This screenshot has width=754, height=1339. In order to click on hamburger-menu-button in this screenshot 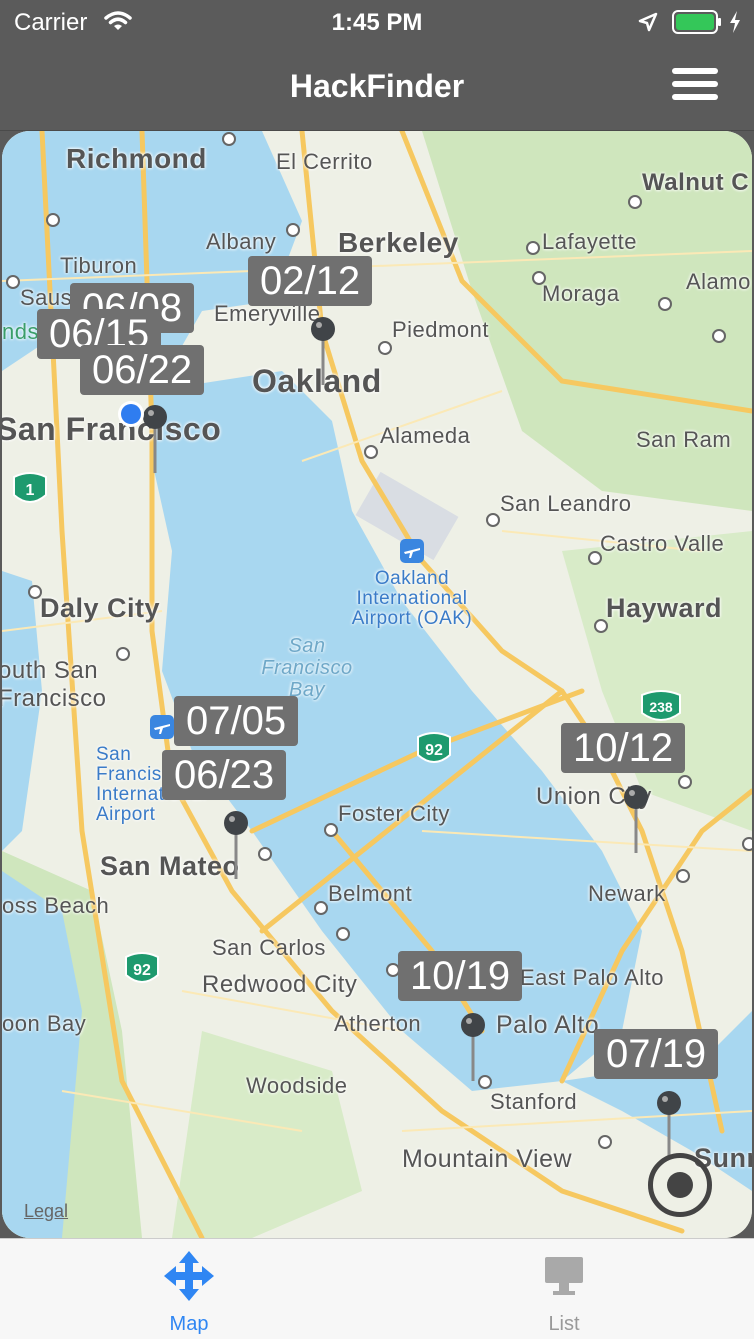, I will do `click(695, 86)`.